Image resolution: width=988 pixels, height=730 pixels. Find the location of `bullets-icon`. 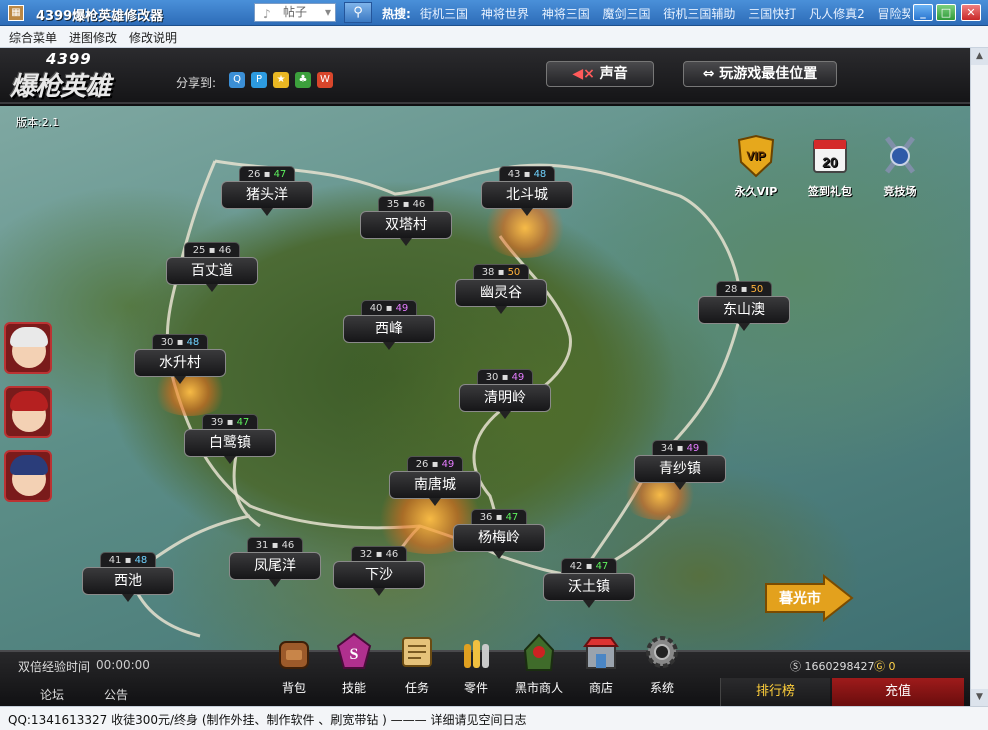

bullets-icon is located at coordinates (476, 654).